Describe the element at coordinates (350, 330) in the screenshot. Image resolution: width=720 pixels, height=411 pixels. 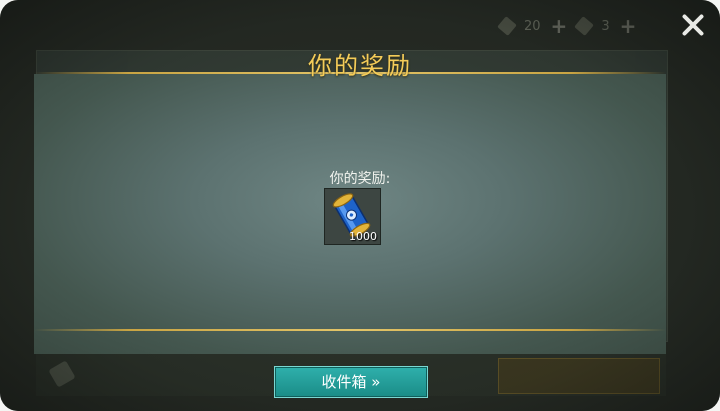
I see `modal-bottom-border` at that location.